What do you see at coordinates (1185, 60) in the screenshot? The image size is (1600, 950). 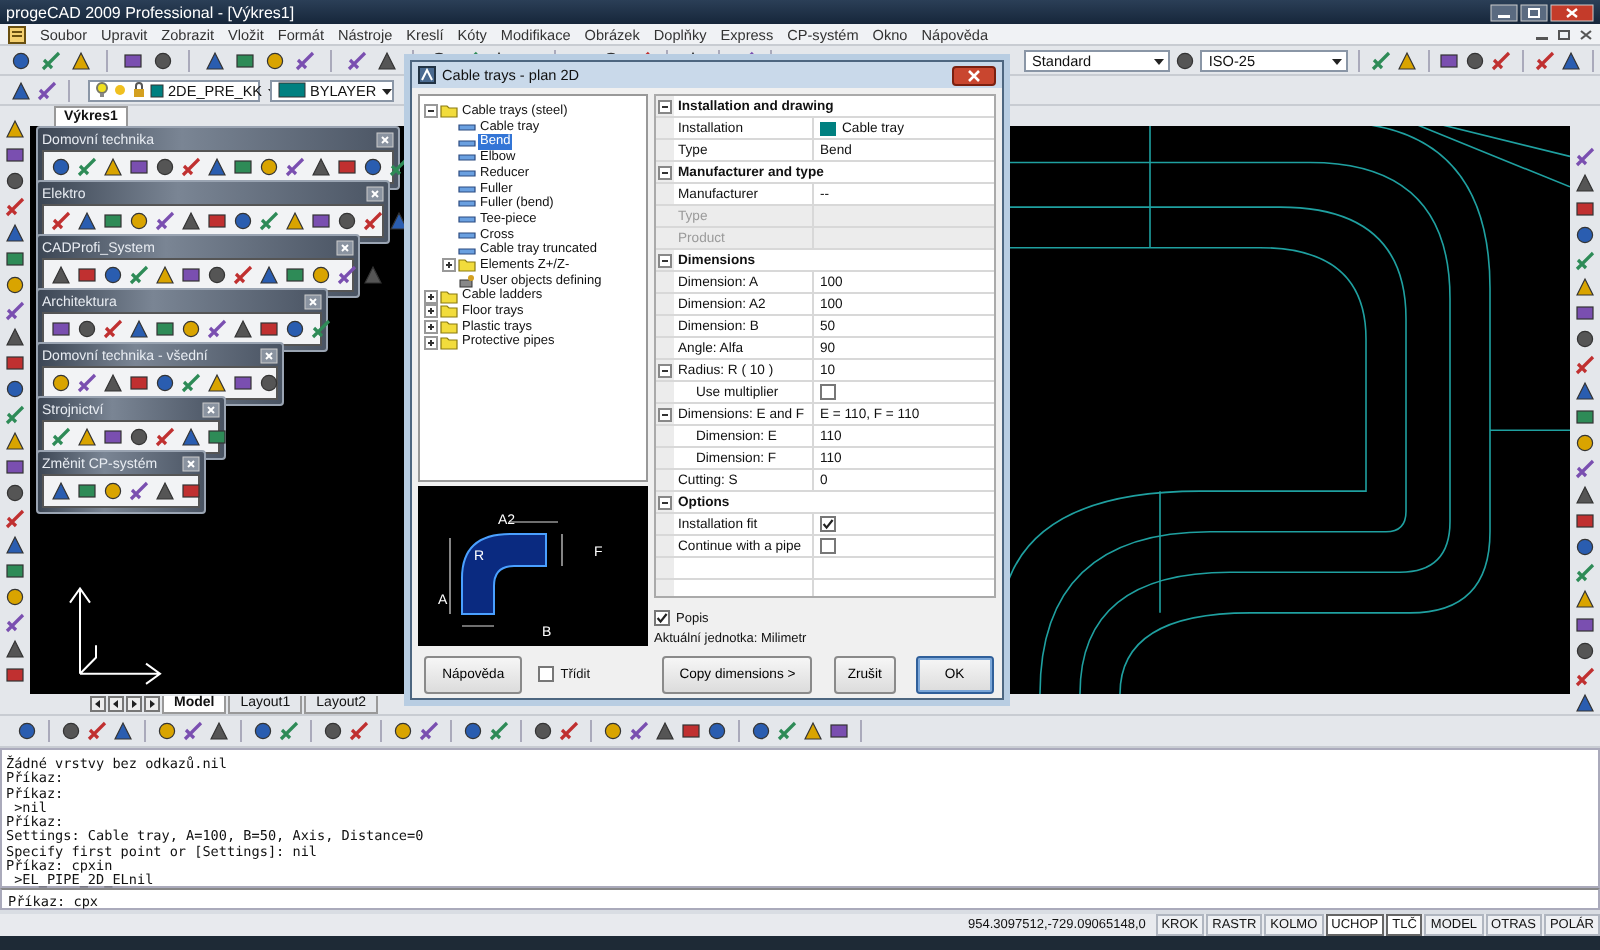 I see `dimension-style-icon` at bounding box center [1185, 60].